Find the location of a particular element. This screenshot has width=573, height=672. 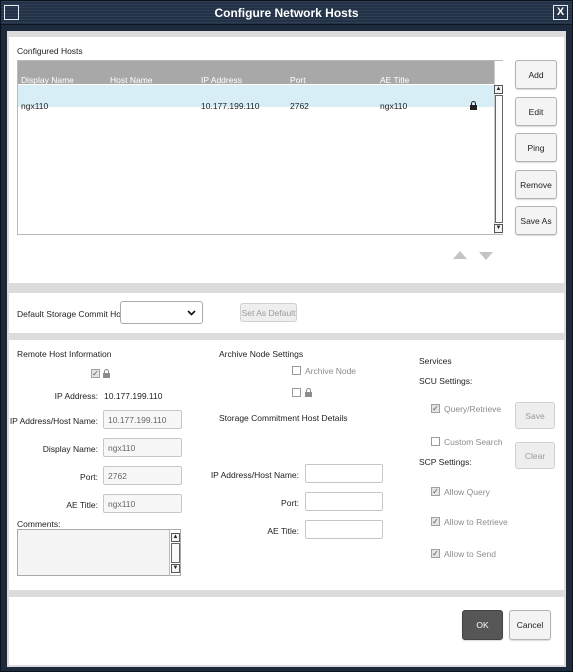

archive-enable-checkbox is located at coordinates (296, 392).